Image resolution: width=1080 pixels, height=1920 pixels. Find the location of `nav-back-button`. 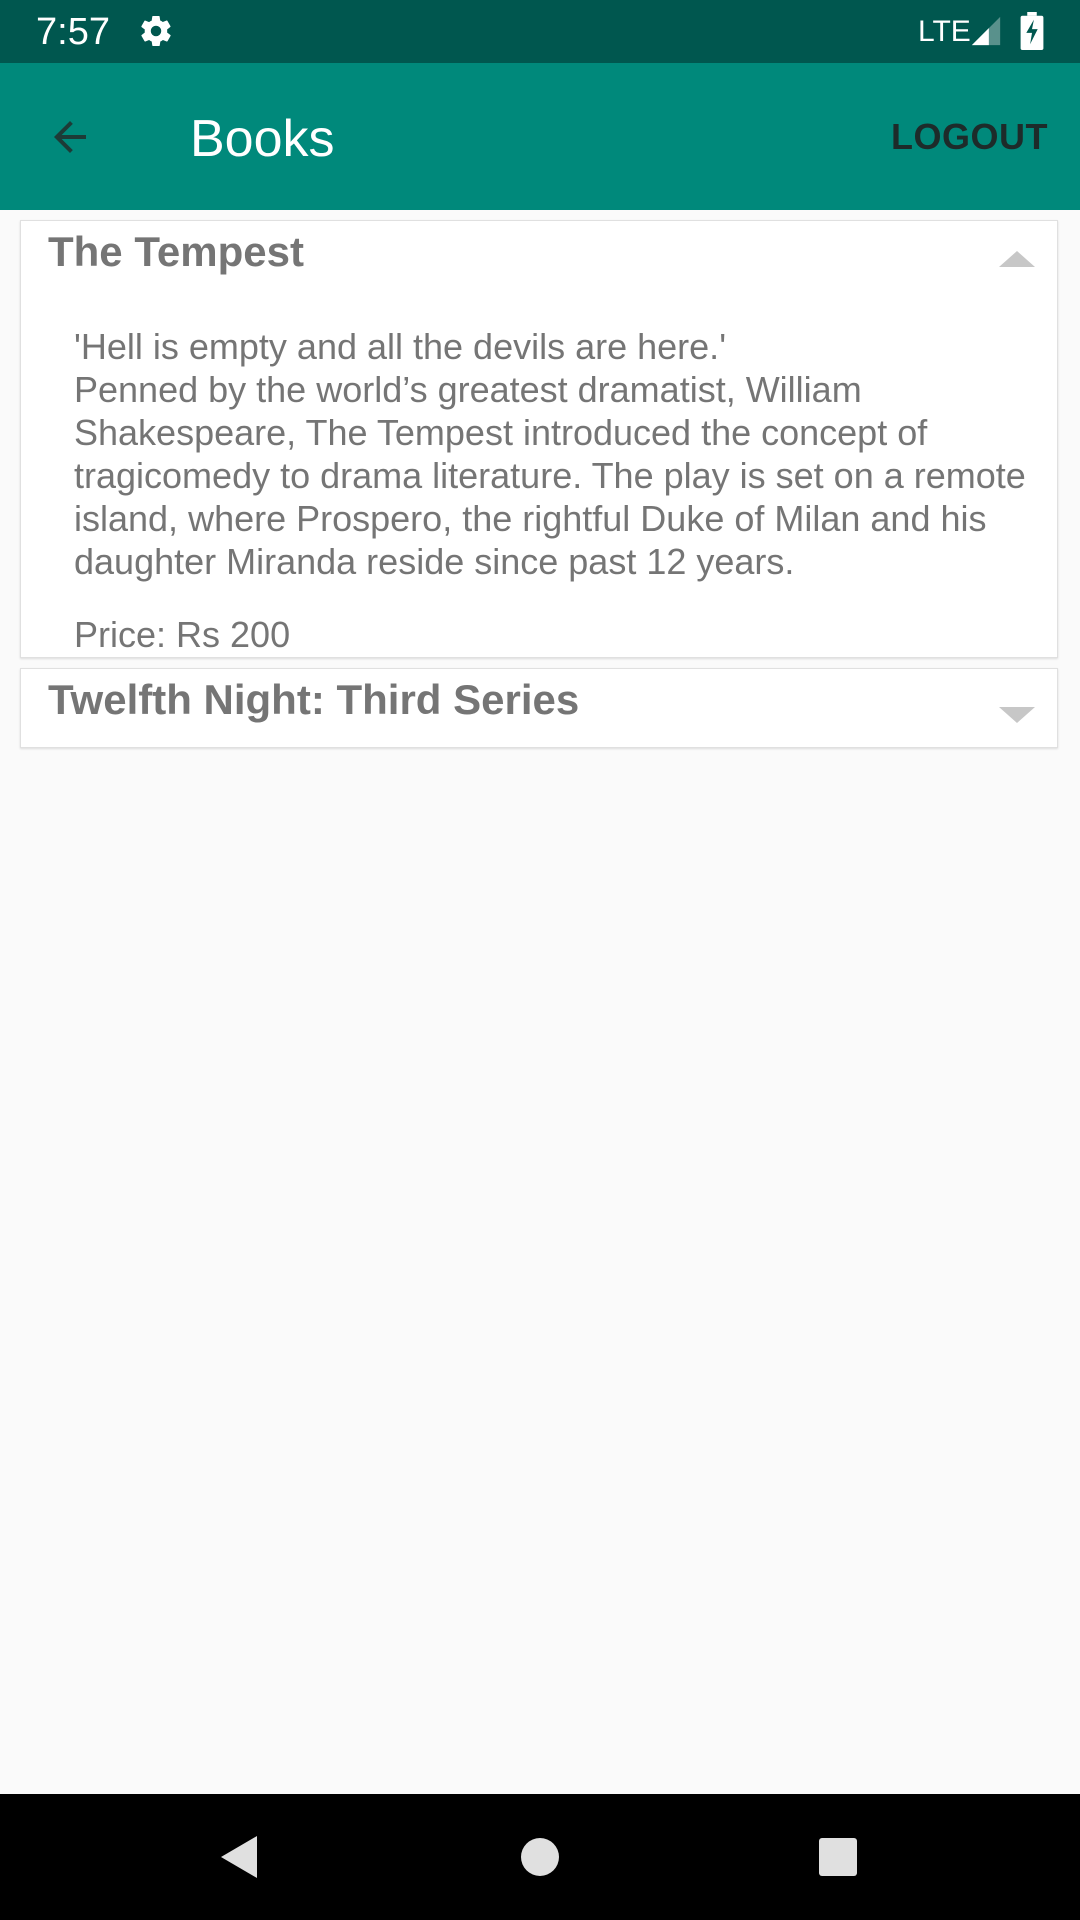

nav-back-button is located at coordinates (238, 1857).